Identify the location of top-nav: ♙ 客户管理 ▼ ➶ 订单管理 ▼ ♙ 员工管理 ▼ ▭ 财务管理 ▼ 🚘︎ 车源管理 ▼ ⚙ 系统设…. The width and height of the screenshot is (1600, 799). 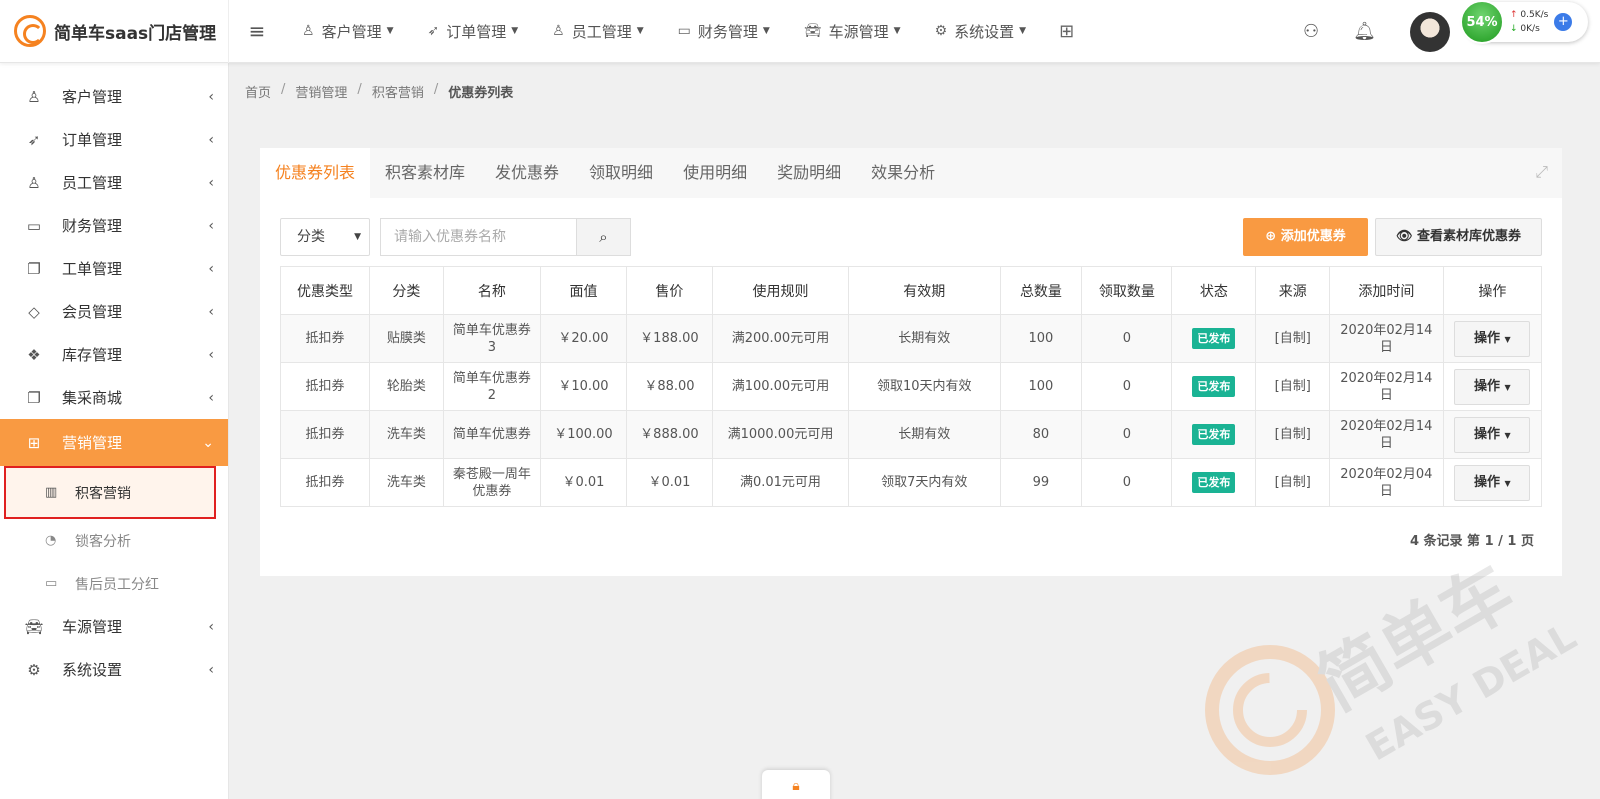
(687, 31).